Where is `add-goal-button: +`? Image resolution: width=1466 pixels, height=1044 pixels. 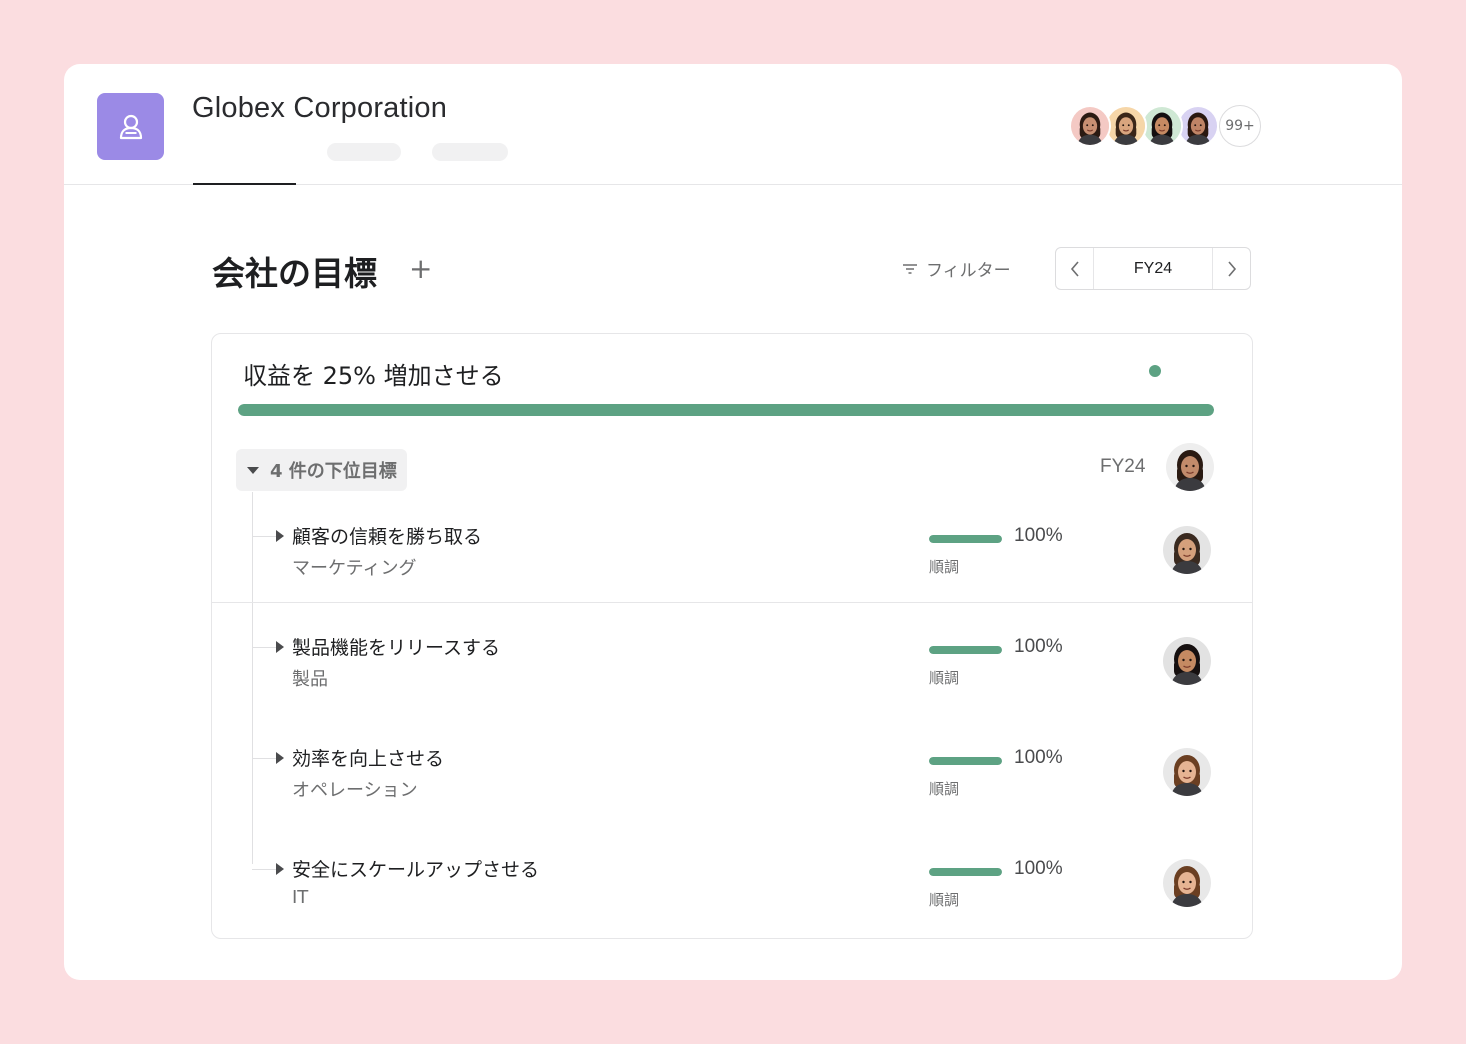 add-goal-button: + is located at coordinates (420, 268).